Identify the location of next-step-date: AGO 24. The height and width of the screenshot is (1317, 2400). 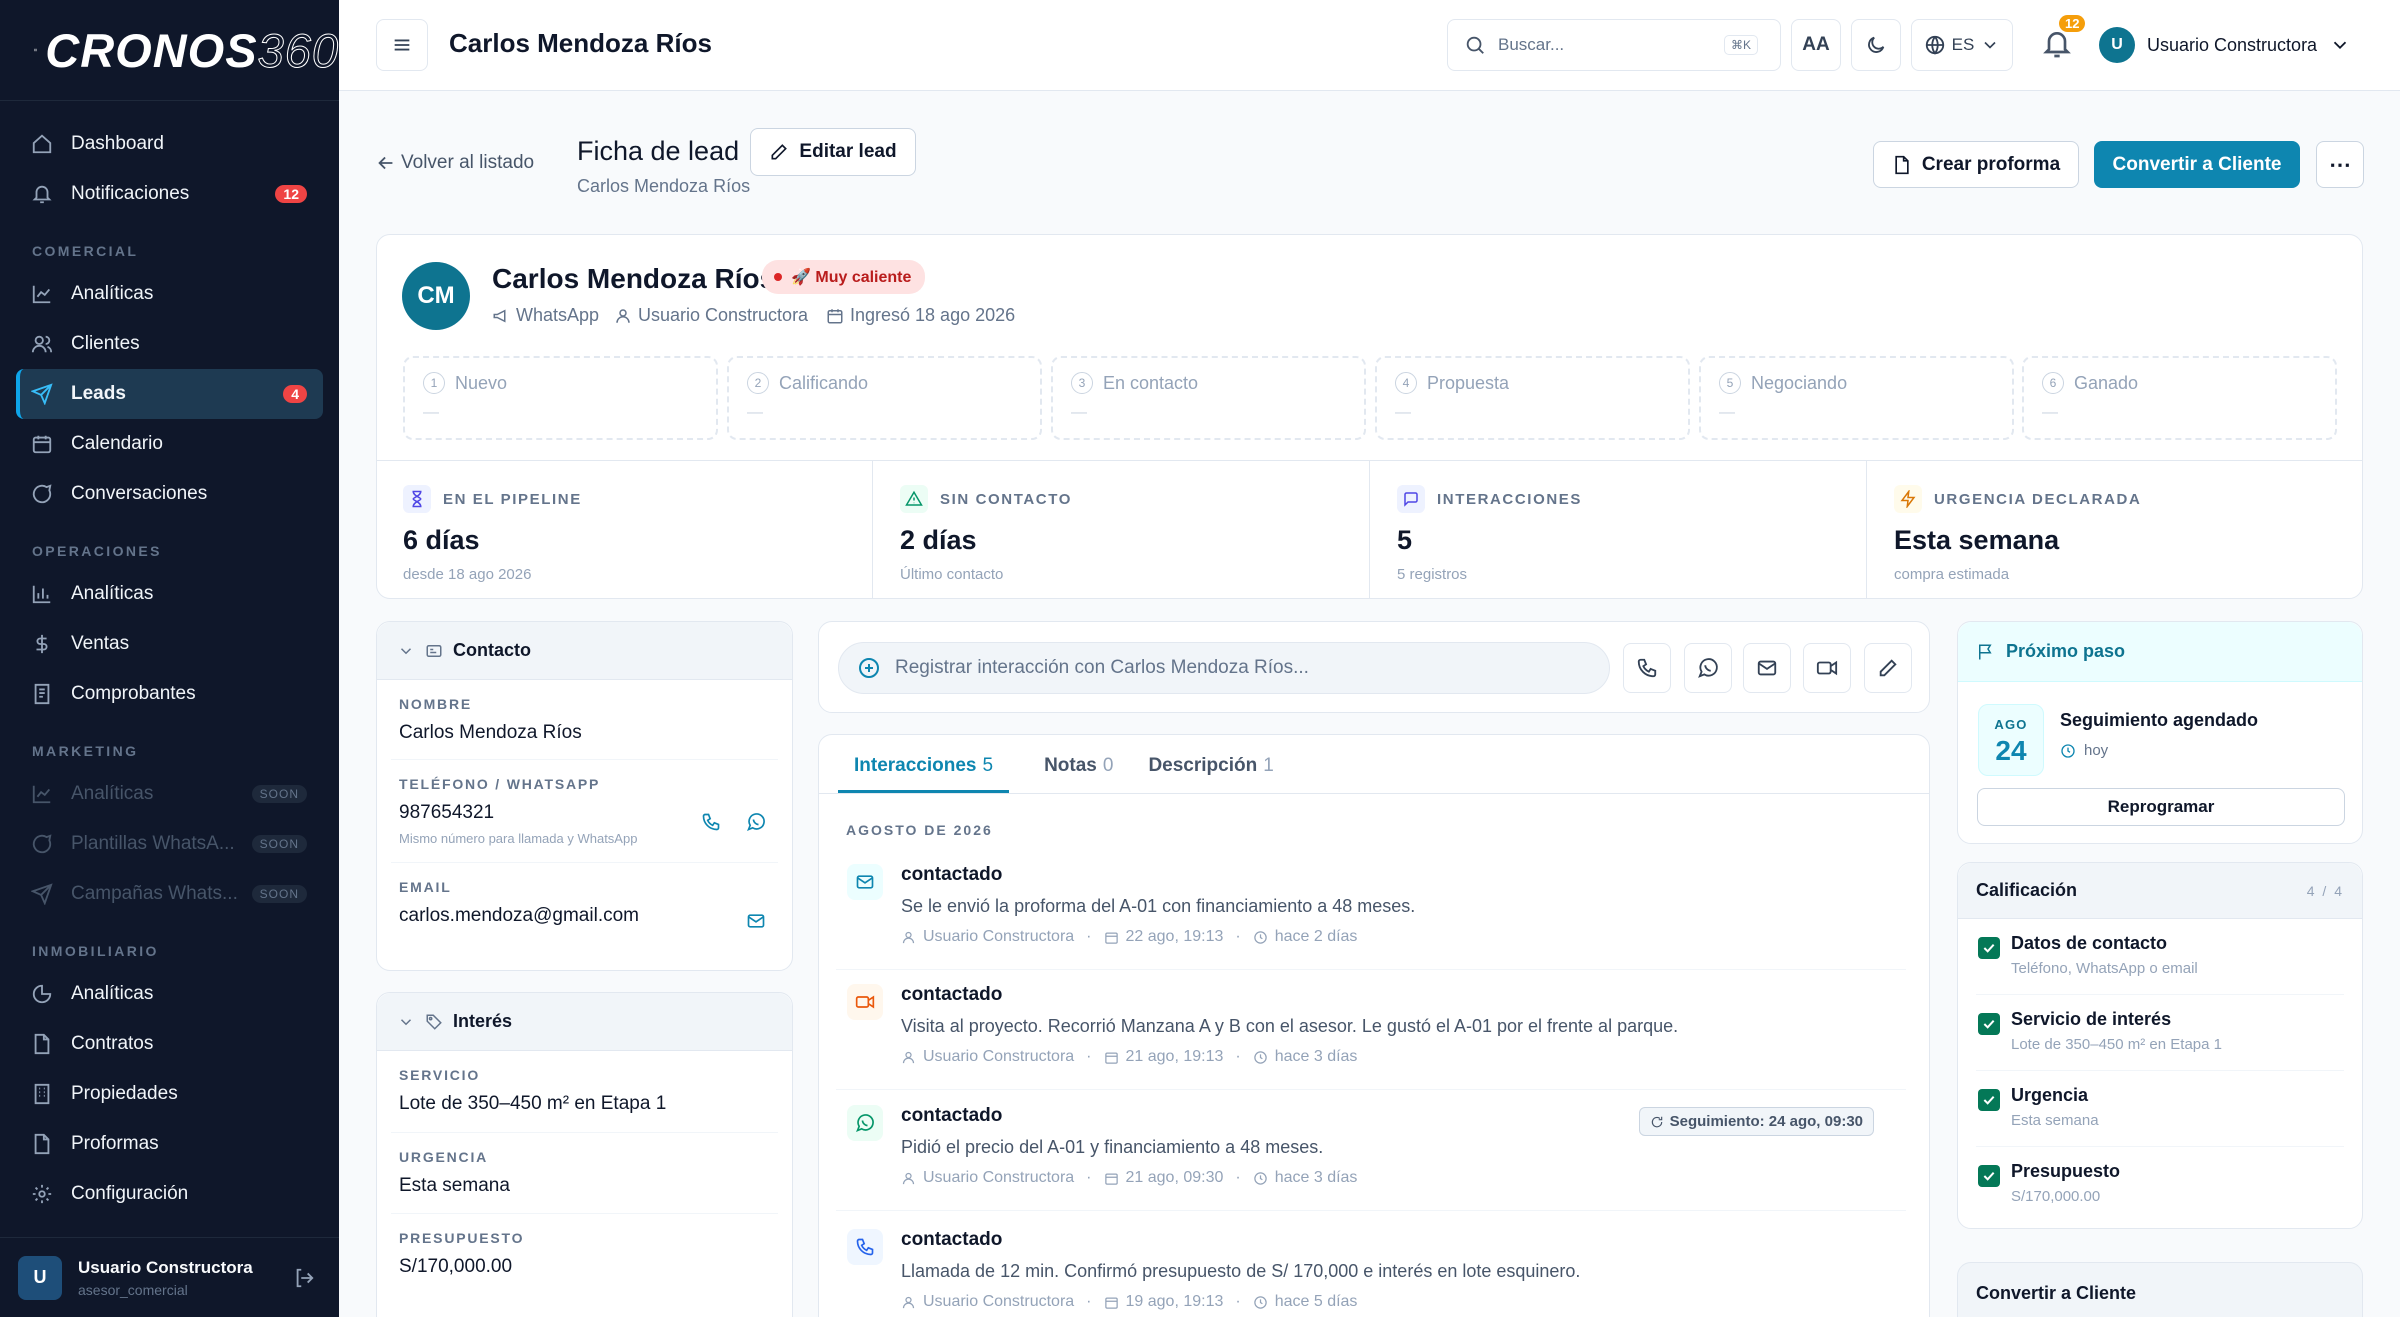
(2011, 740).